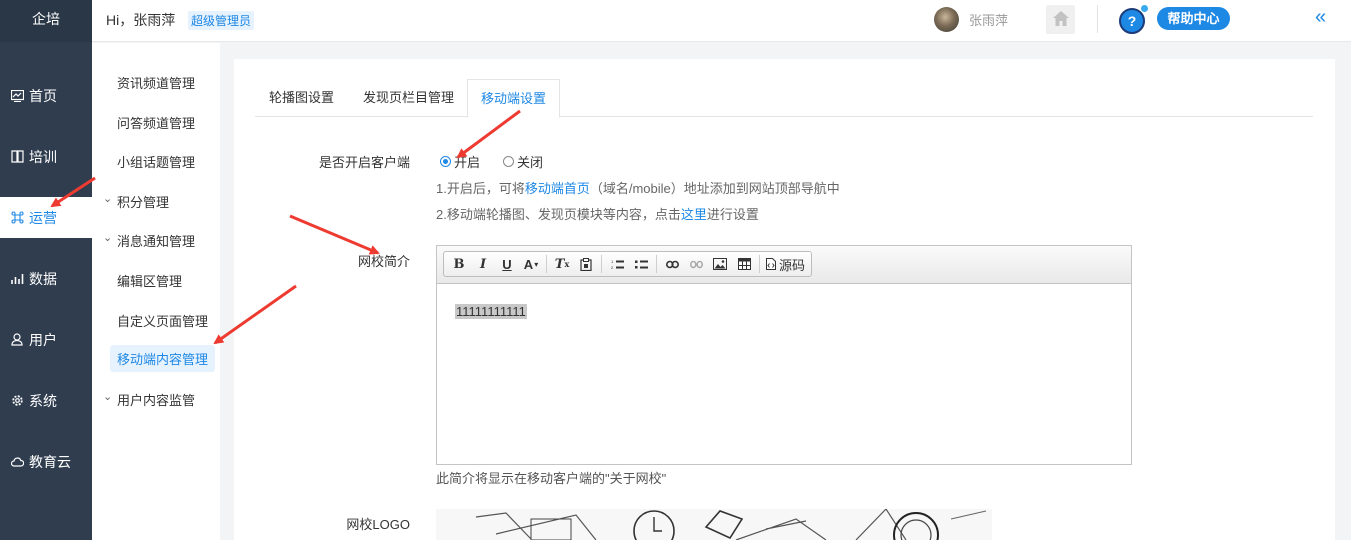 Image resolution: width=1351 pixels, height=540 pixels. I want to click on nav-label: 首页, so click(43, 95).